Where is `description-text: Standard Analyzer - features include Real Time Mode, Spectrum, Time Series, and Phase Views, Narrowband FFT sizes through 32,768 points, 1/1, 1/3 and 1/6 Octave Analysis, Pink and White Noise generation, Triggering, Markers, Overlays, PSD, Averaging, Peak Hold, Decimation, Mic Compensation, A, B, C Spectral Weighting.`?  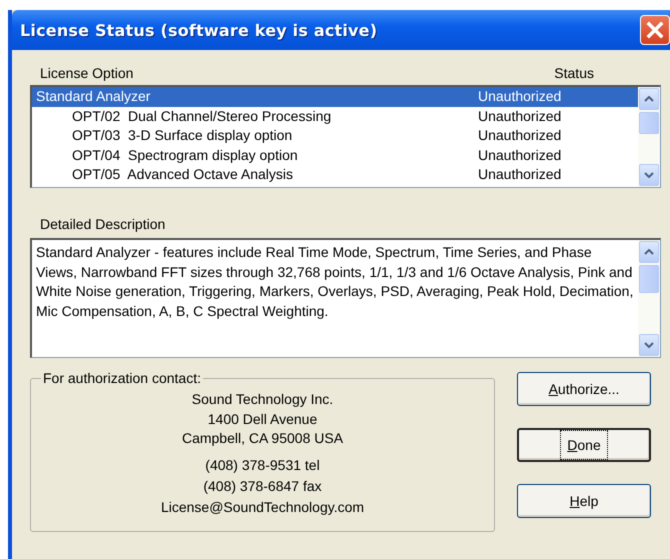
description-text: Standard Analyzer - features include Real Time Mode, Spectrum, Time Series, and Phase Views, Narrowband FFT sizes through 32,768 points, 1/1, 1/3 and 1/6 Octave Analysis, Pink and White Noise generation, Triggering, Markers, Overlays, PSD, Averaging, Peak Hold, Decimation, Mic Compensation, A, B, C Spectral Weighting. is located at coordinates (335, 281).